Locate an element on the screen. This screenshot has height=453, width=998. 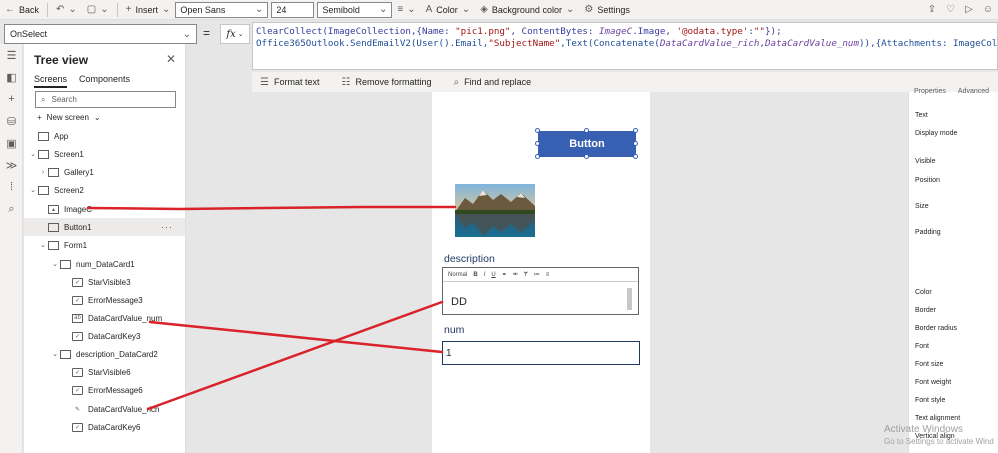
stethoscope-icon: ♡ is located at coordinates (951, 9).